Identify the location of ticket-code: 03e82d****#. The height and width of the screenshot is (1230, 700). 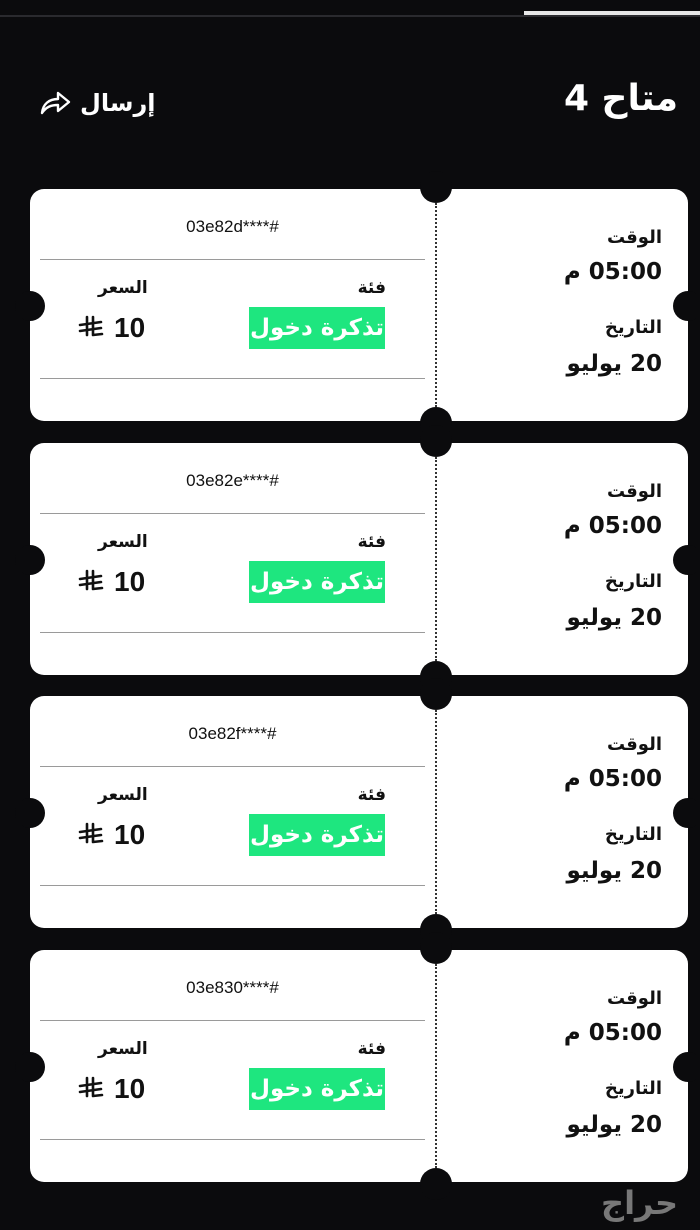
(232, 226).